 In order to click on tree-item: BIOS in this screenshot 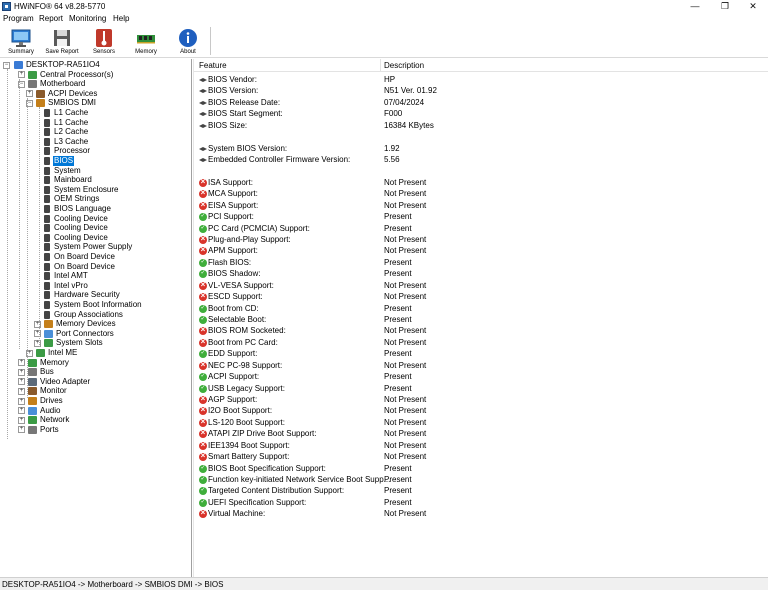, I will do `click(95, 161)`.